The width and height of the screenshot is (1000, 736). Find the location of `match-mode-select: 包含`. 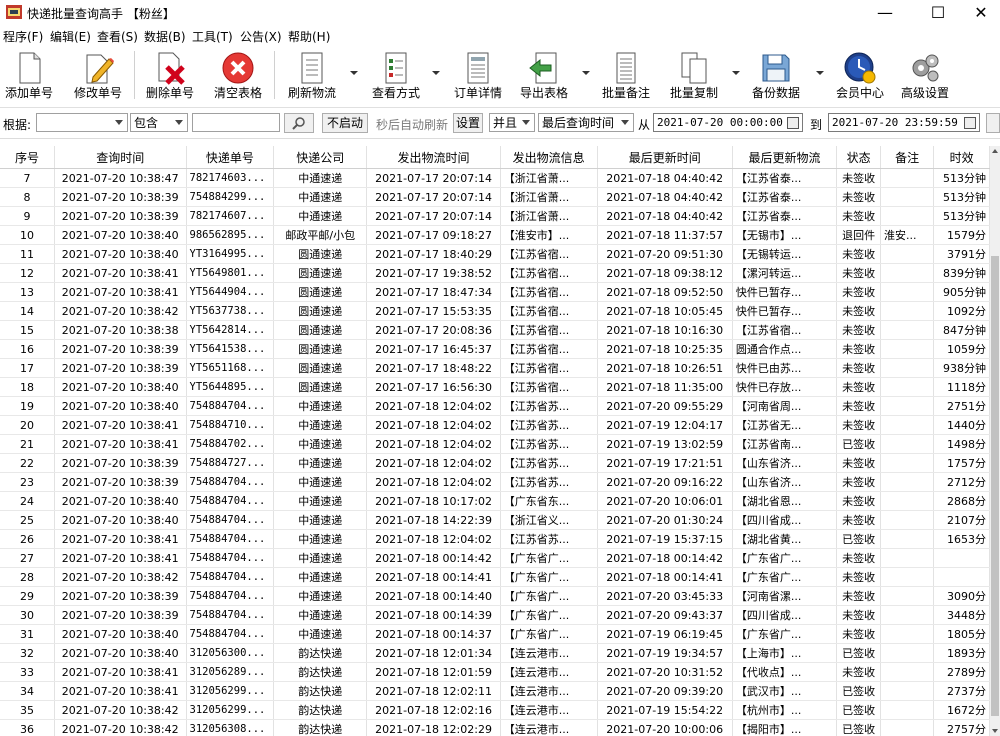

match-mode-select: 包含 is located at coordinates (159, 122).